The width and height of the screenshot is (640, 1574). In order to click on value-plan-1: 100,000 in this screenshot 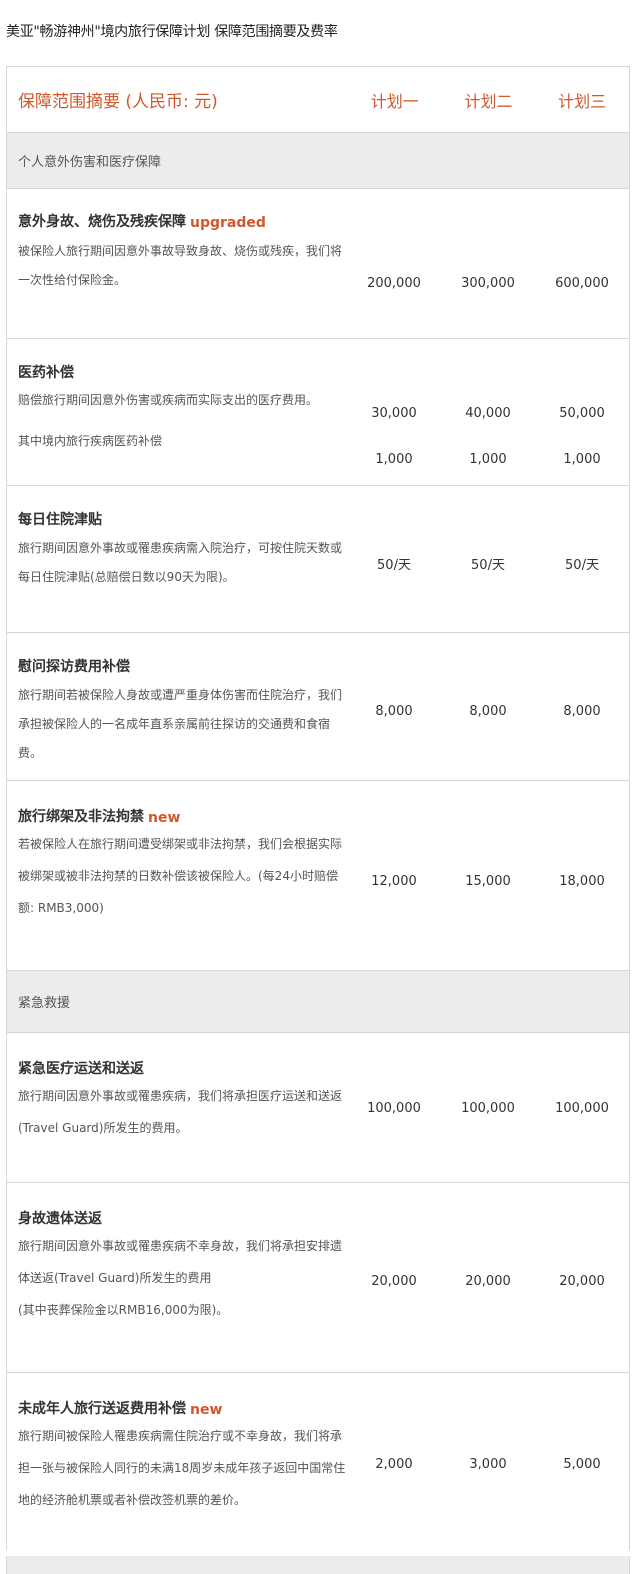, I will do `click(394, 1108)`.